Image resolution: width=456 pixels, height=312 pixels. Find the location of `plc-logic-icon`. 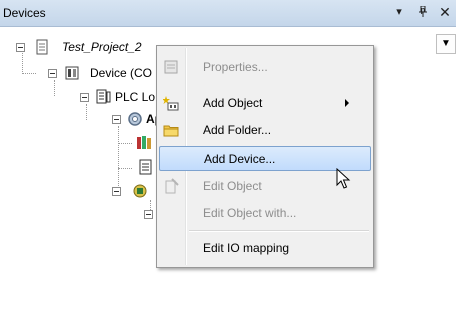

plc-logic-icon is located at coordinates (103, 96).